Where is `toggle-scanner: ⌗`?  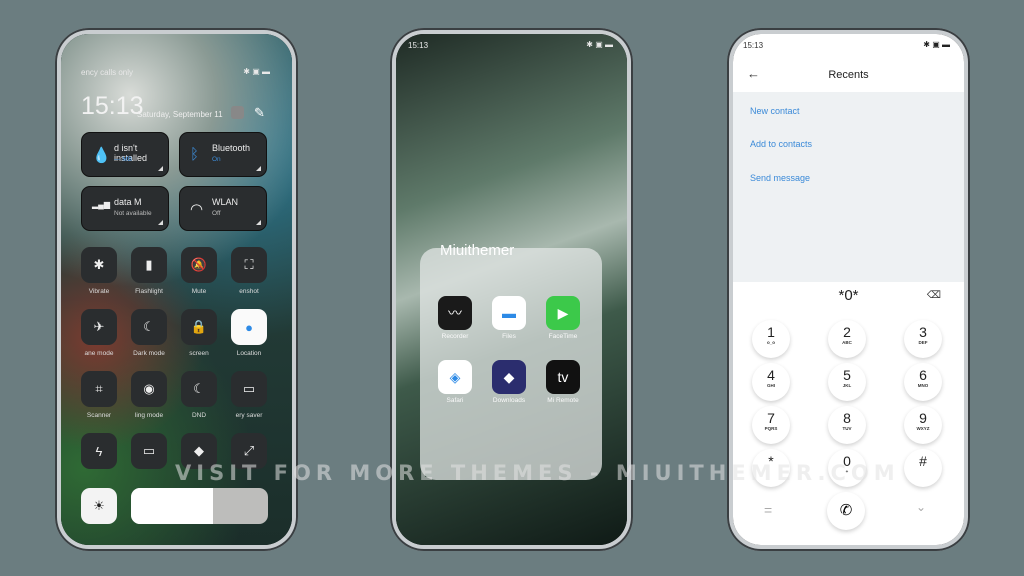 toggle-scanner: ⌗ is located at coordinates (99, 389).